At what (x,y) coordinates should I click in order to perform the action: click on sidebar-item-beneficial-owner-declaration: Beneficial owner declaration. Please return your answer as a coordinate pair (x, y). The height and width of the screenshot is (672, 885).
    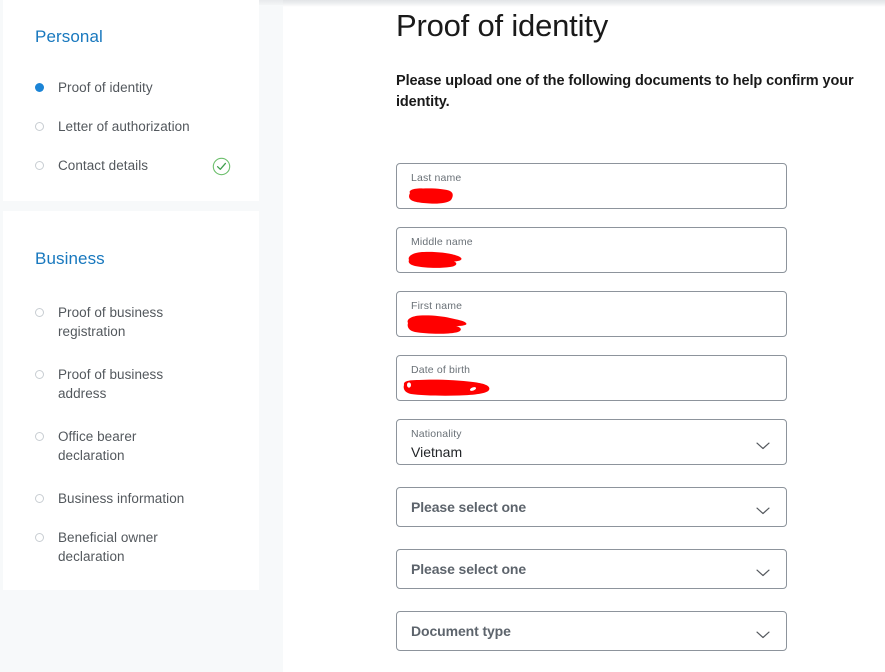
    Looking at the image, I should click on (131, 559).